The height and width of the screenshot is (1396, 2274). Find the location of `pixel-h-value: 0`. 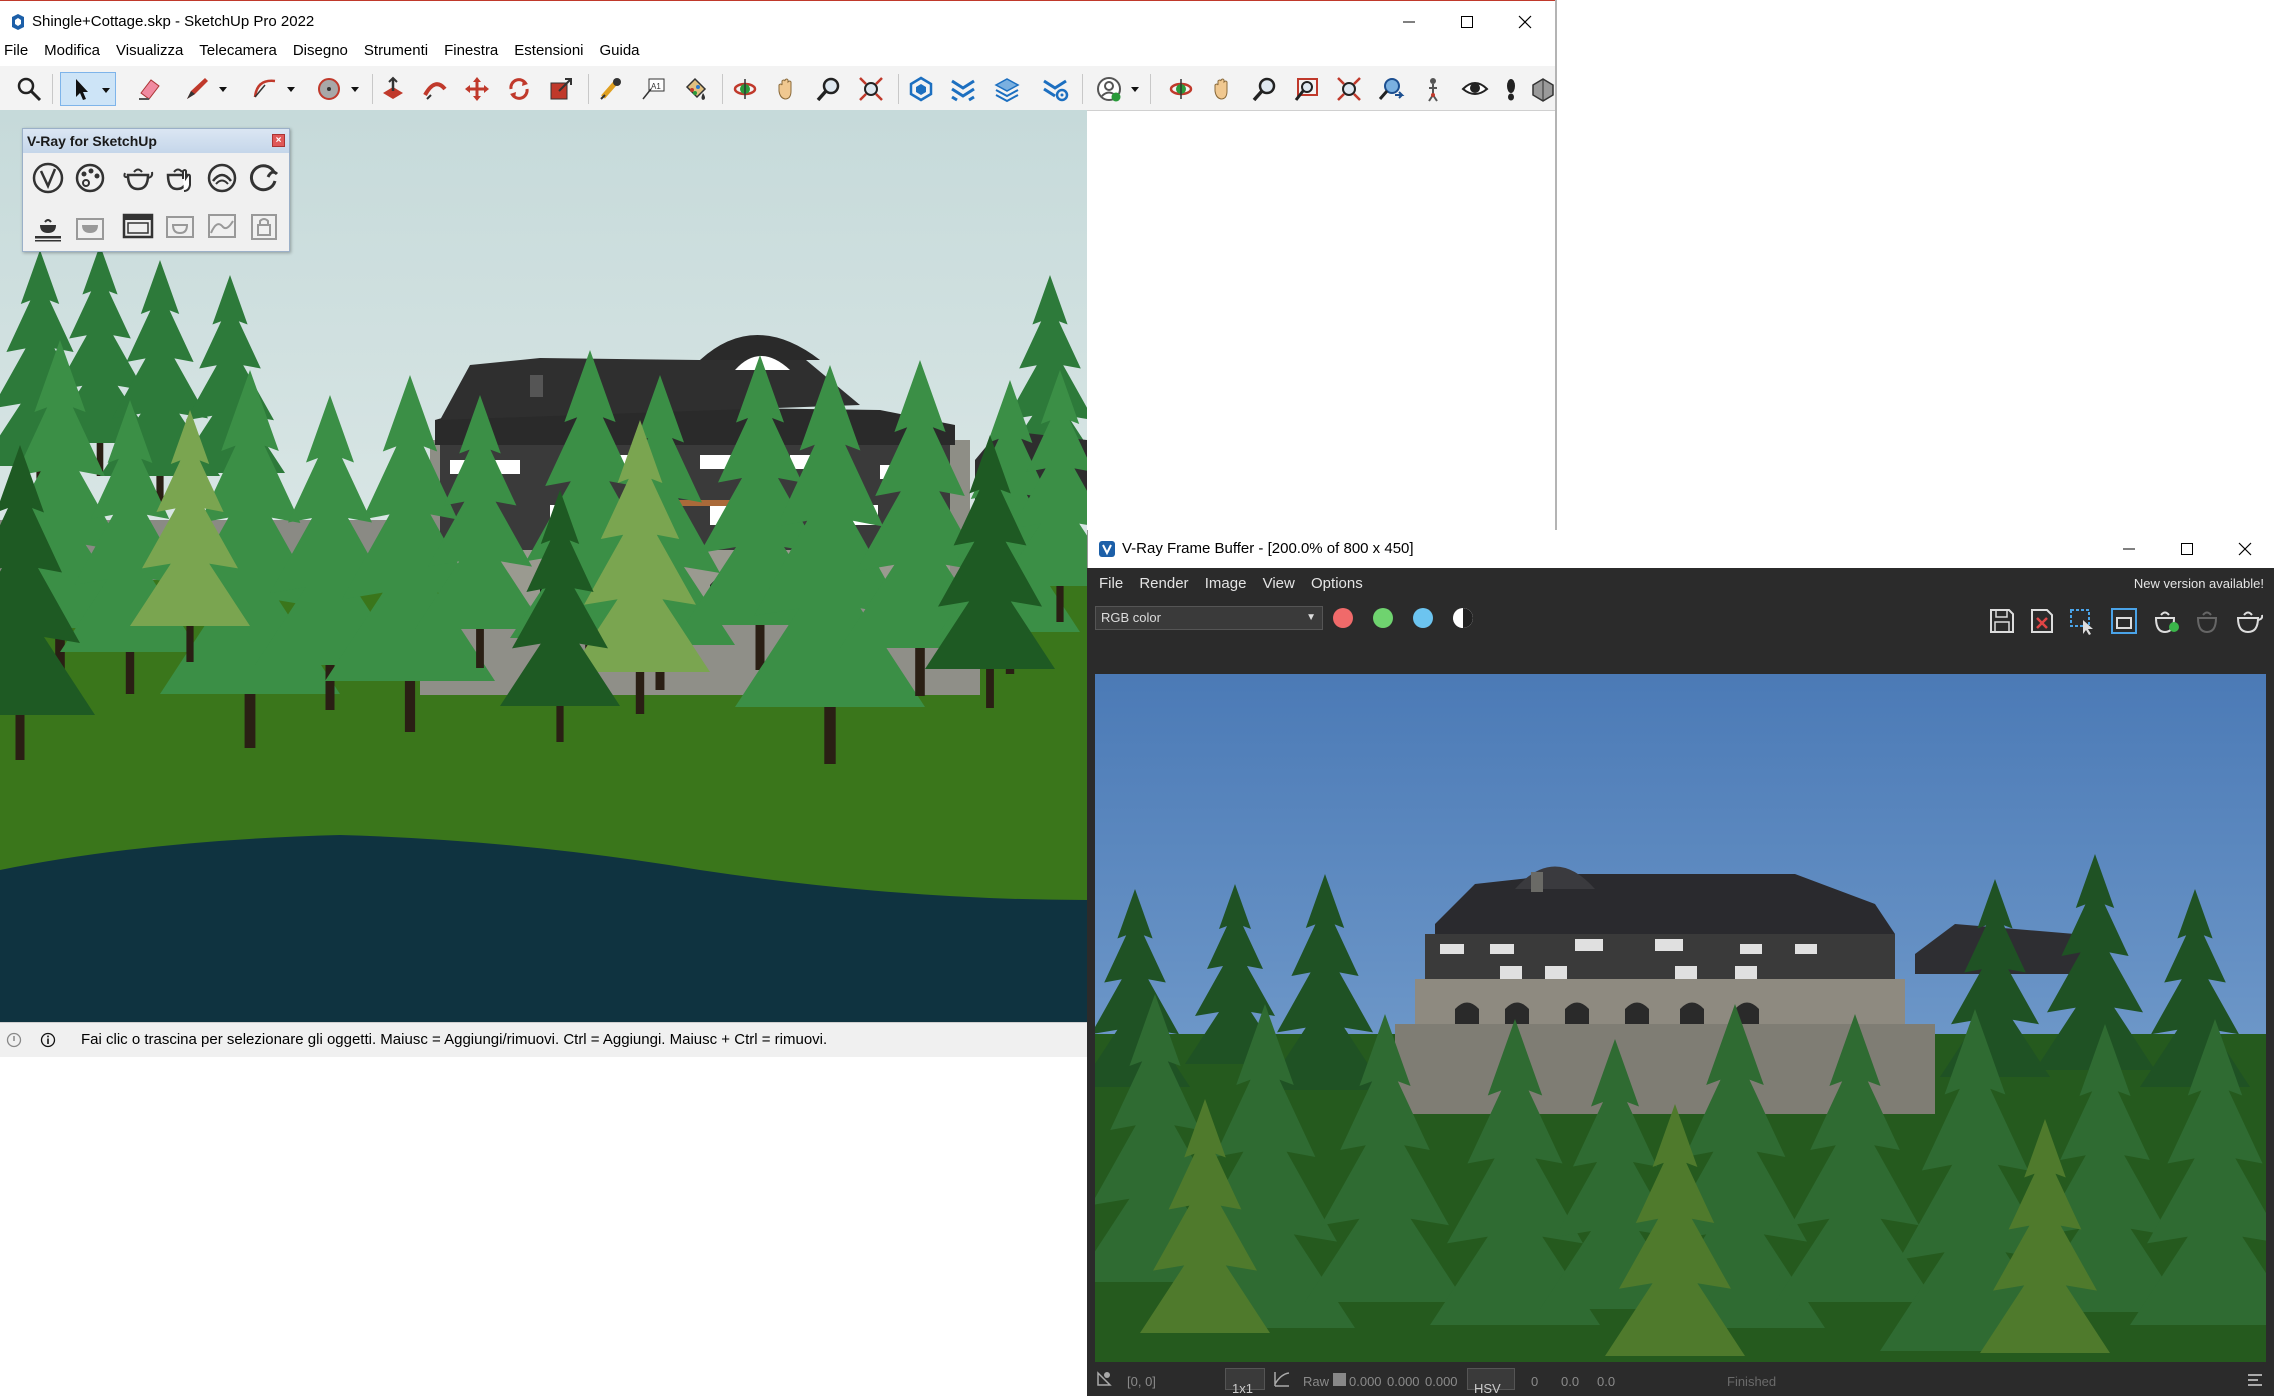

pixel-h-value: 0 is located at coordinates (1535, 1381).